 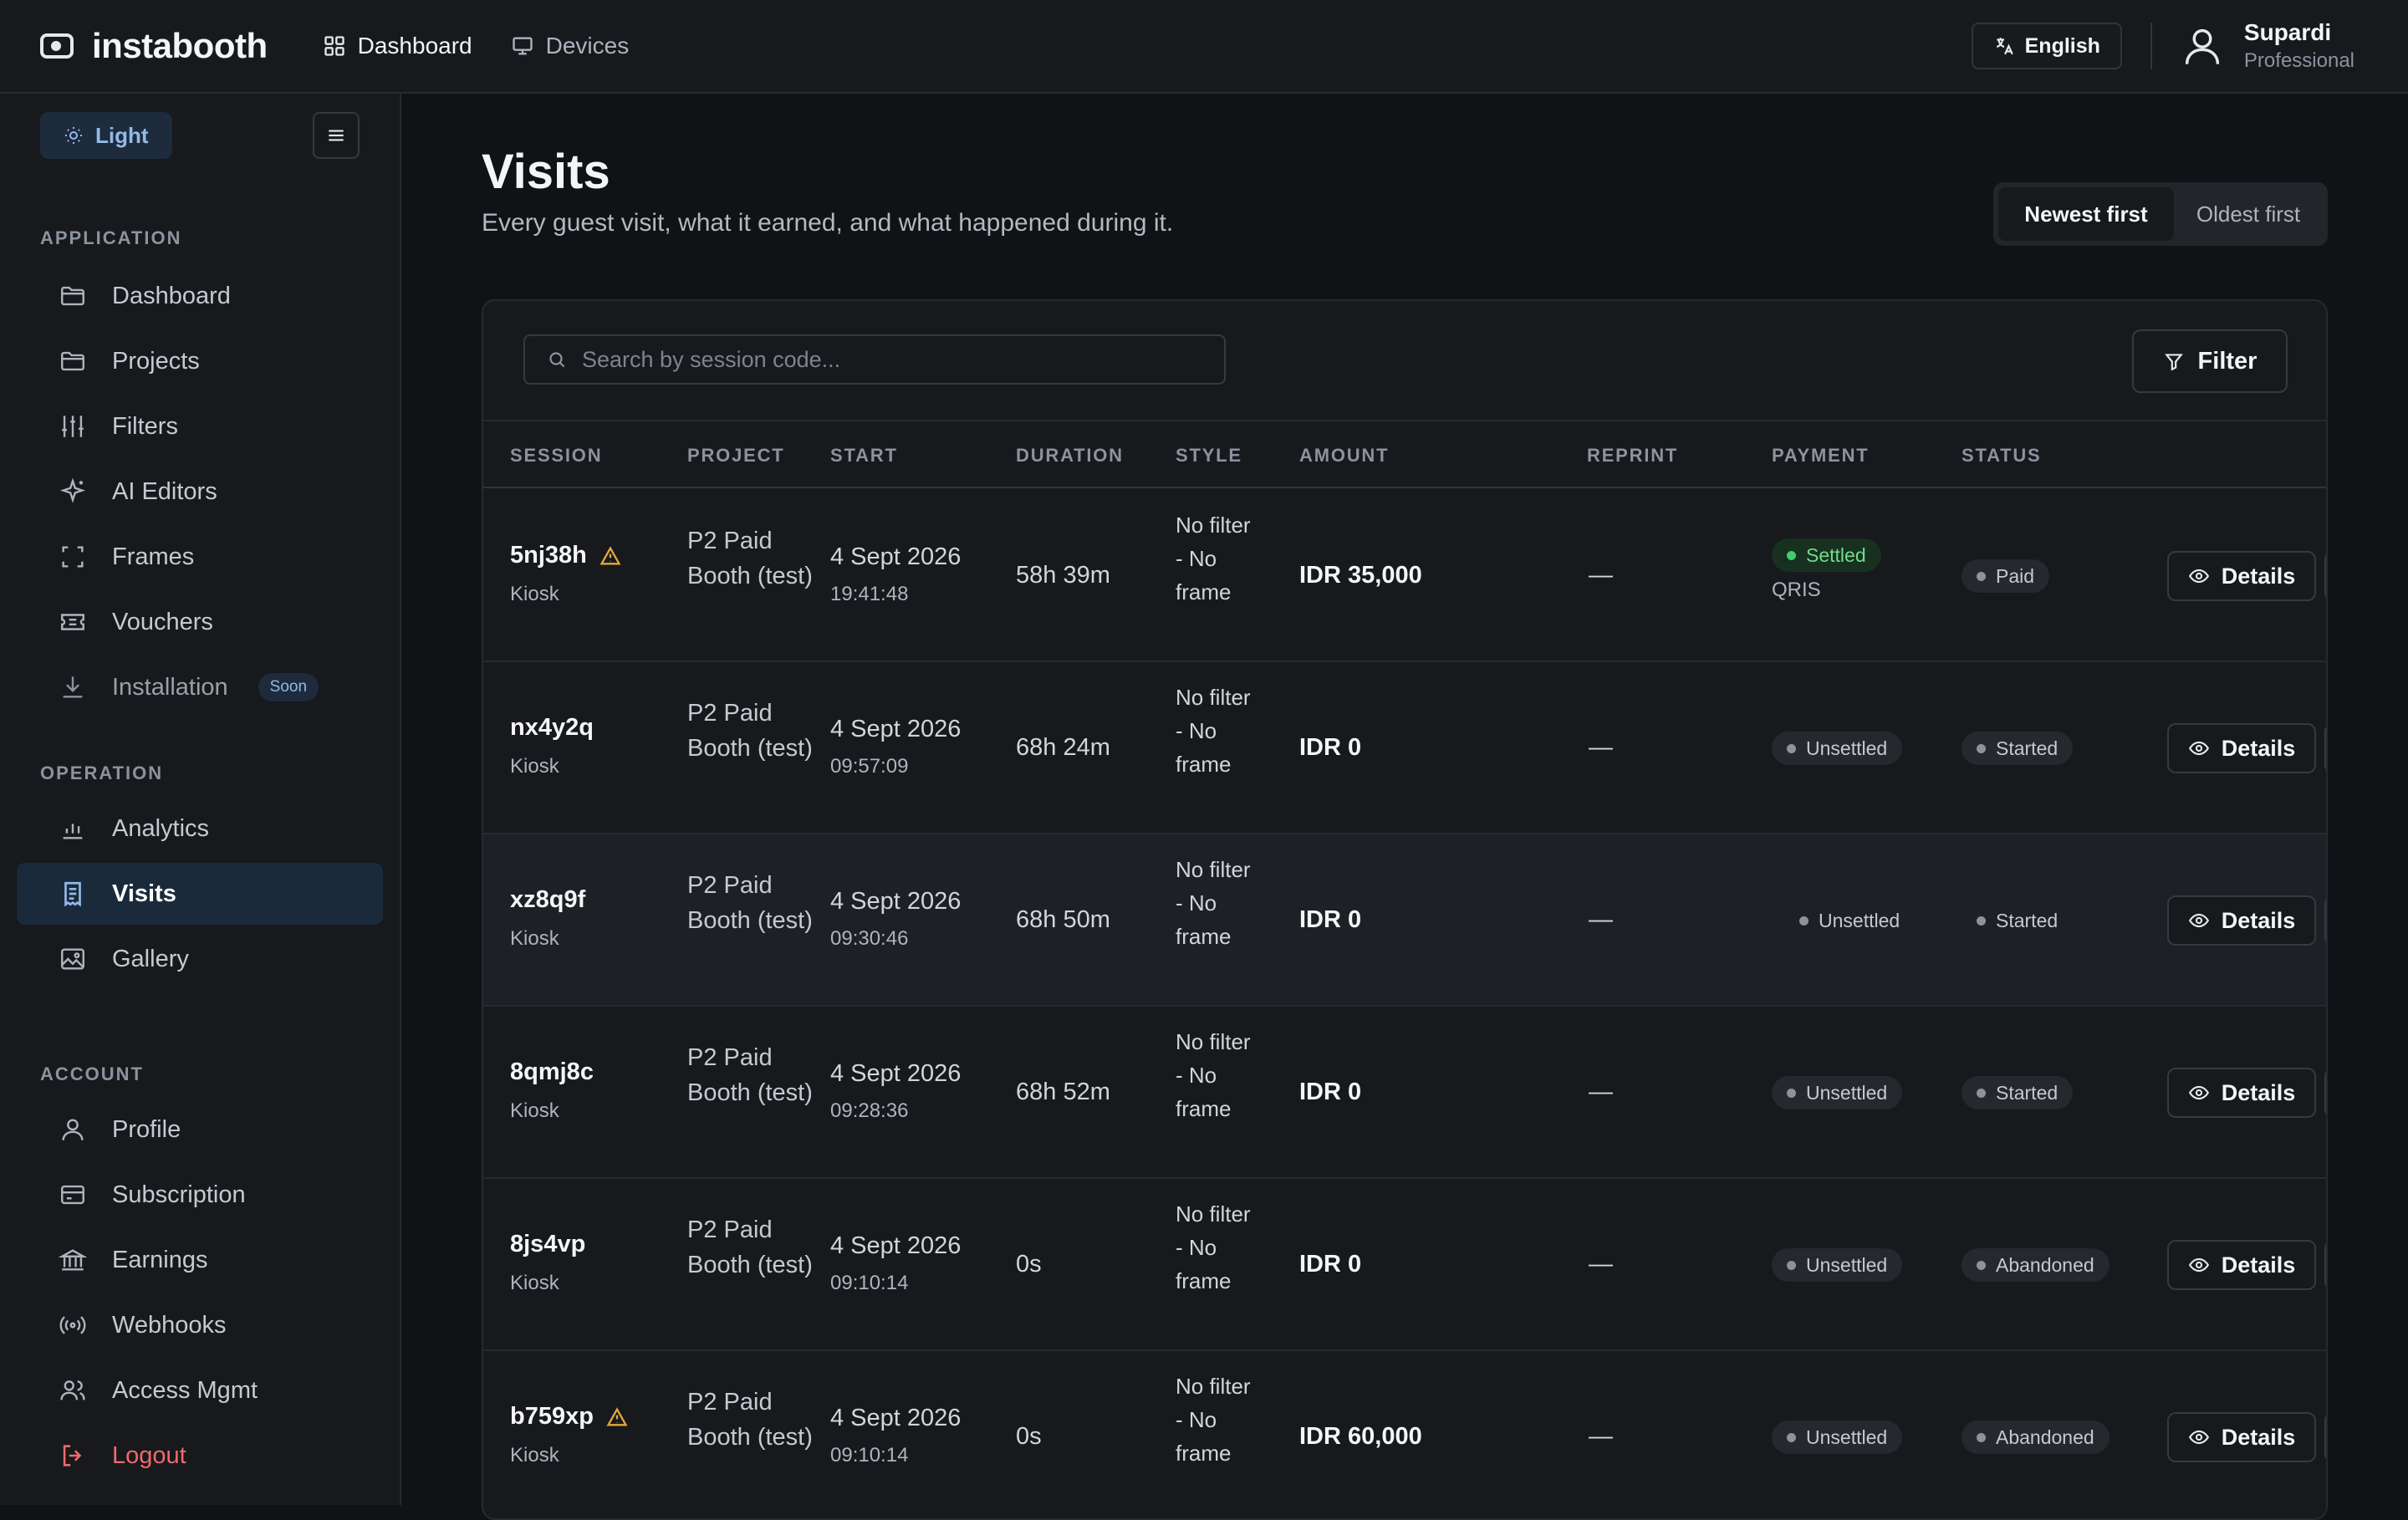 I want to click on column-header: REPRINT, so click(x=1633, y=456).